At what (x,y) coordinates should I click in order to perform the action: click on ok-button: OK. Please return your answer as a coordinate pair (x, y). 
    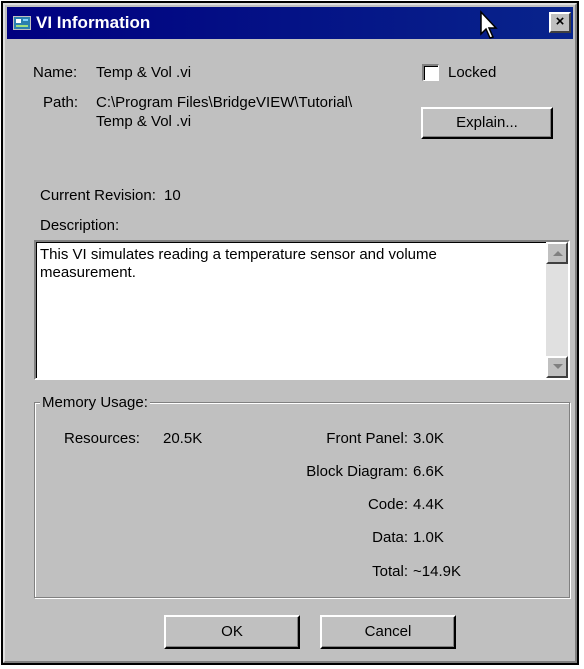
    Looking at the image, I should click on (232, 632).